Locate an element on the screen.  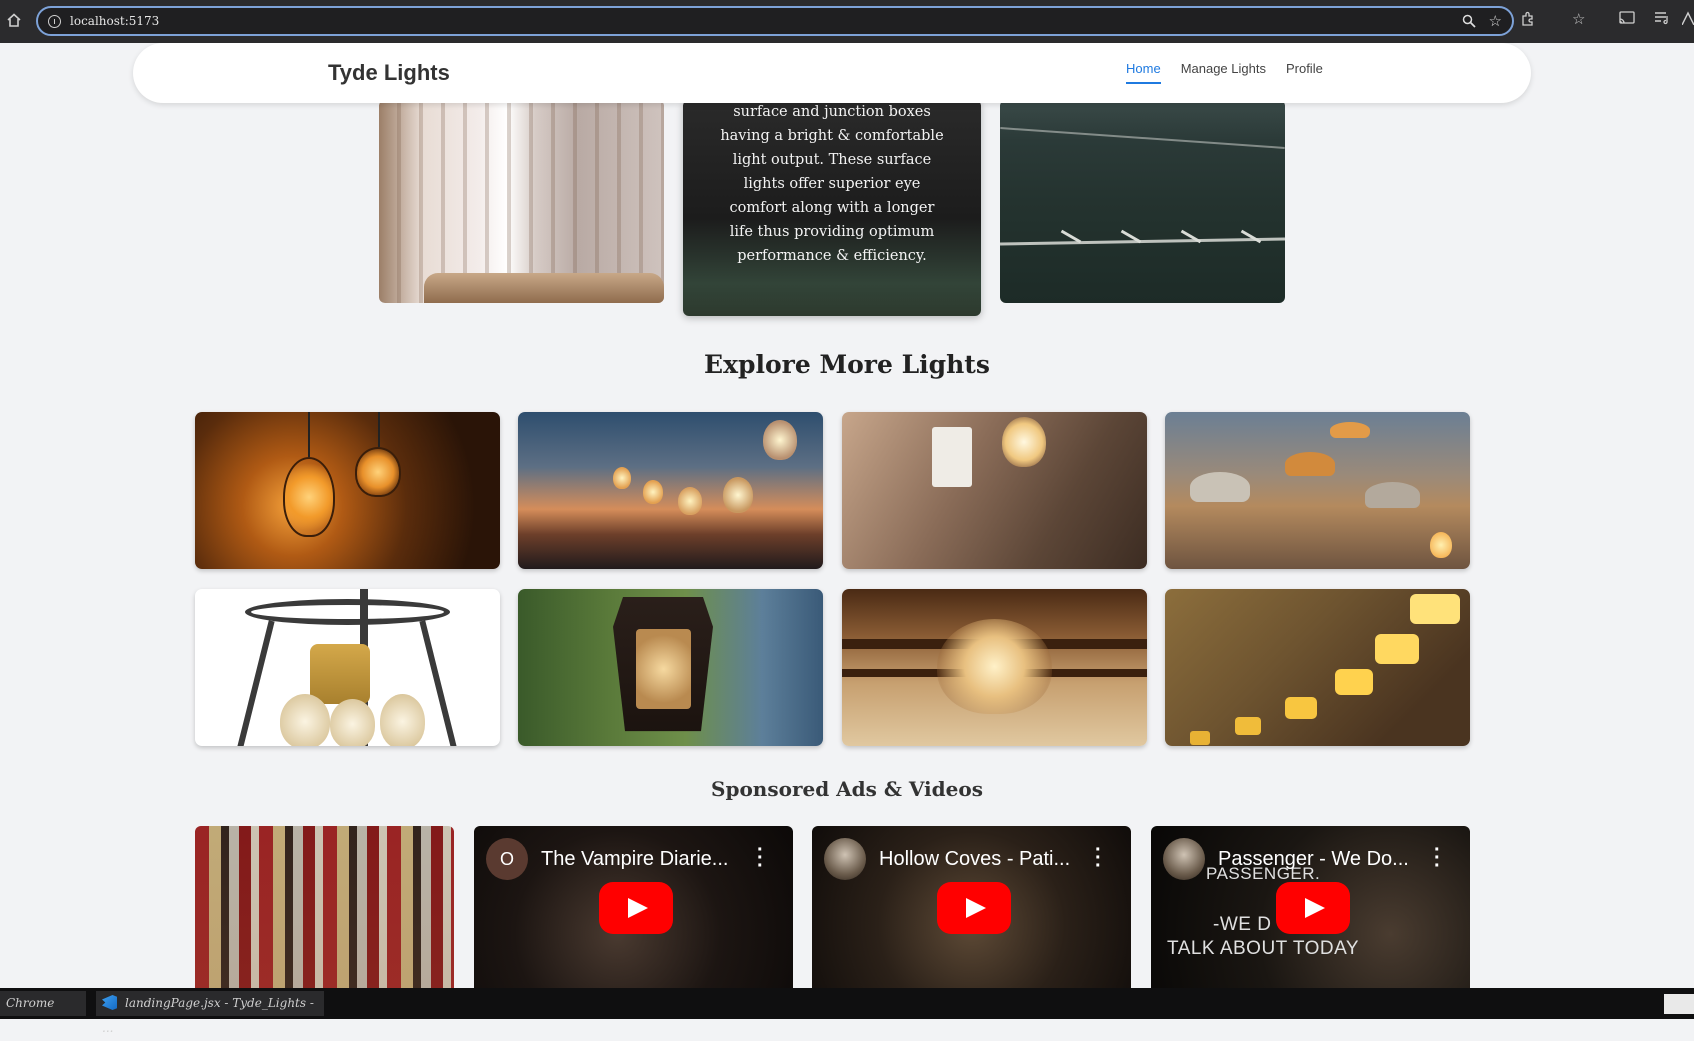
video-overlay-text: -WE D is located at coordinates (1242, 924).